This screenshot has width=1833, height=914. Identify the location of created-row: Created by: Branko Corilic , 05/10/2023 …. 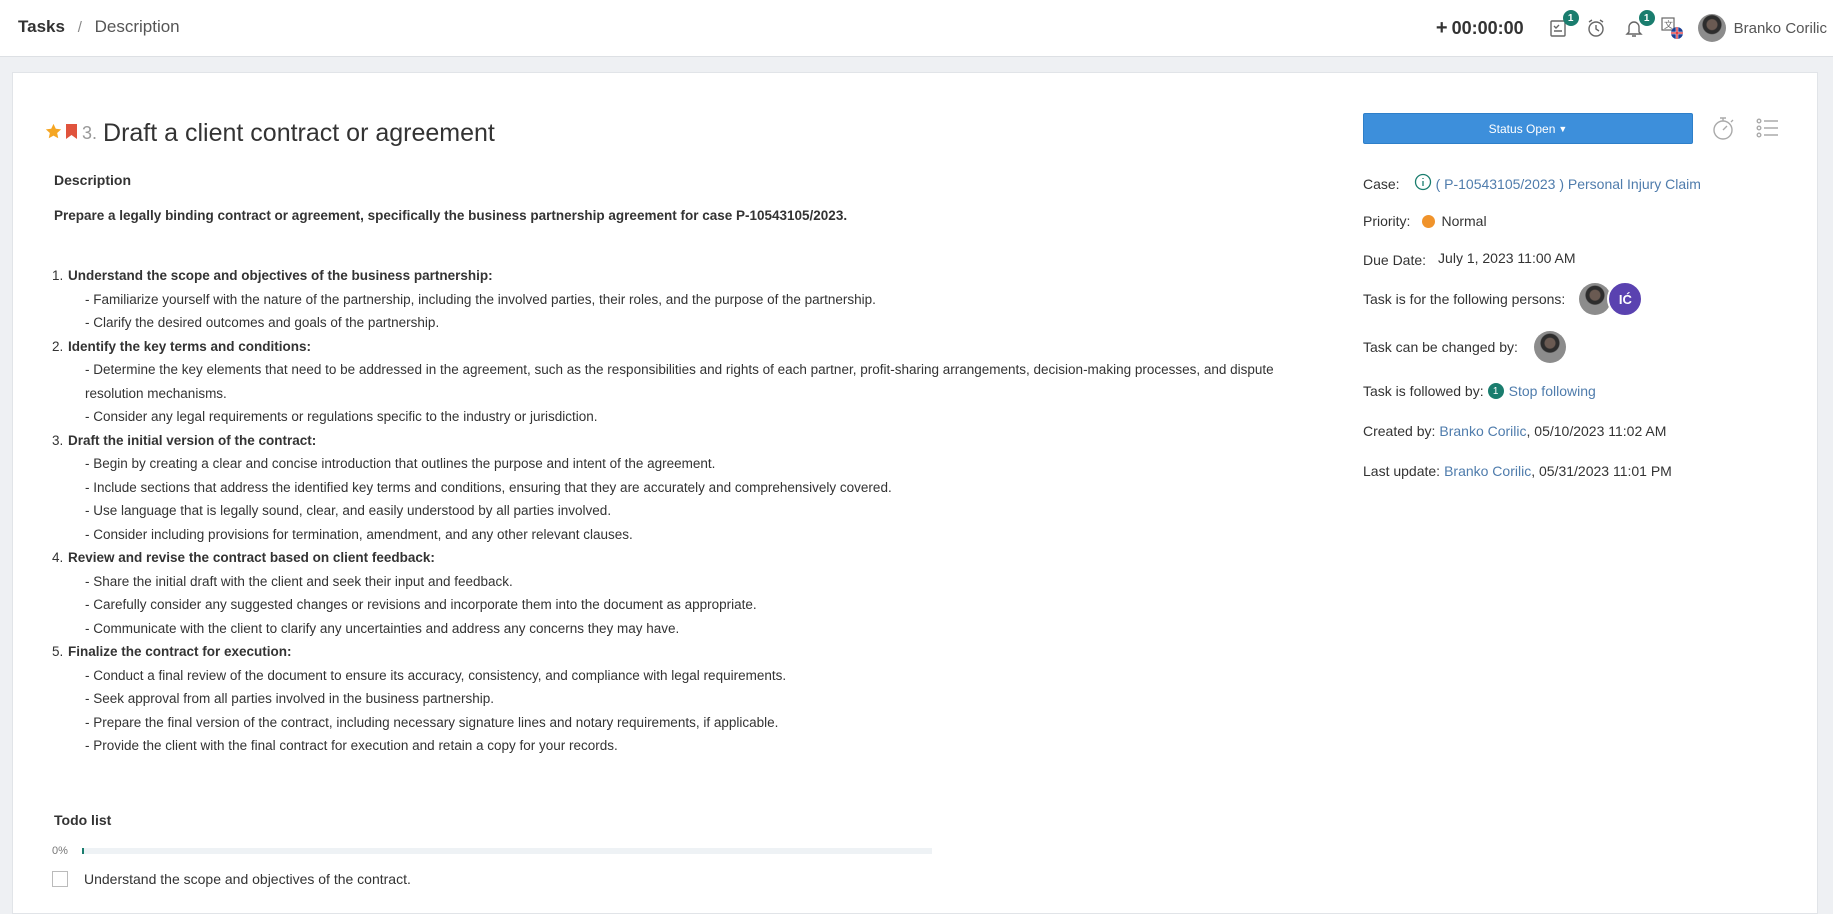
(1514, 431).